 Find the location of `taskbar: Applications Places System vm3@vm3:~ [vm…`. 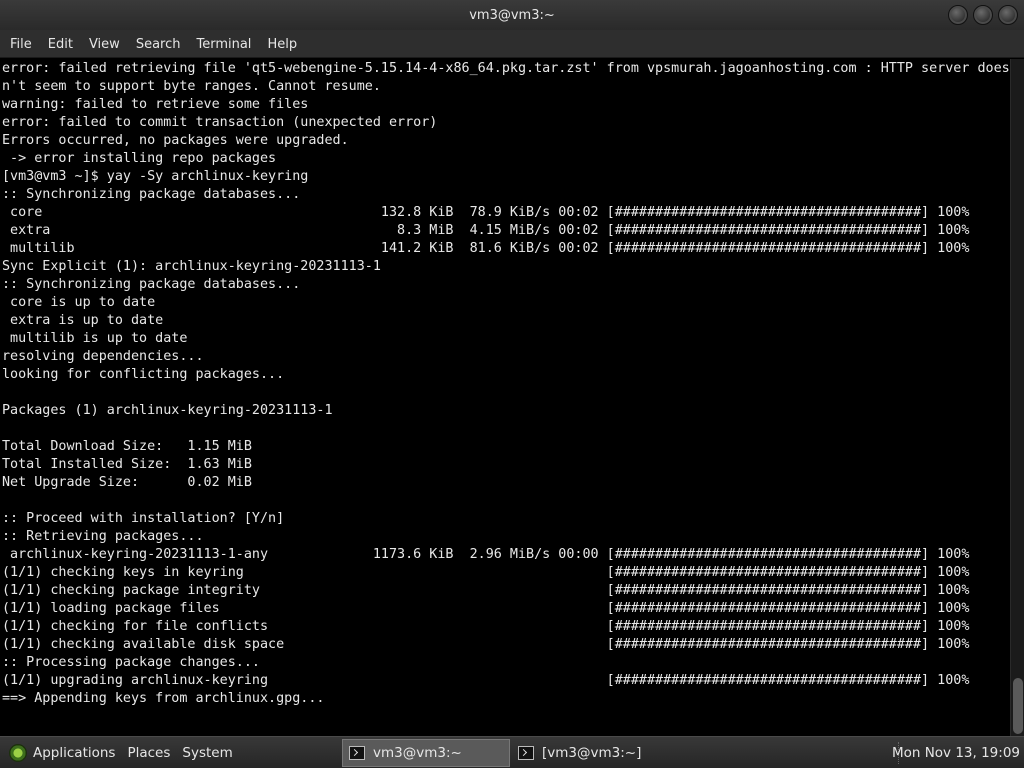

taskbar: Applications Places System vm3@vm3:~ [vm… is located at coordinates (512, 752).